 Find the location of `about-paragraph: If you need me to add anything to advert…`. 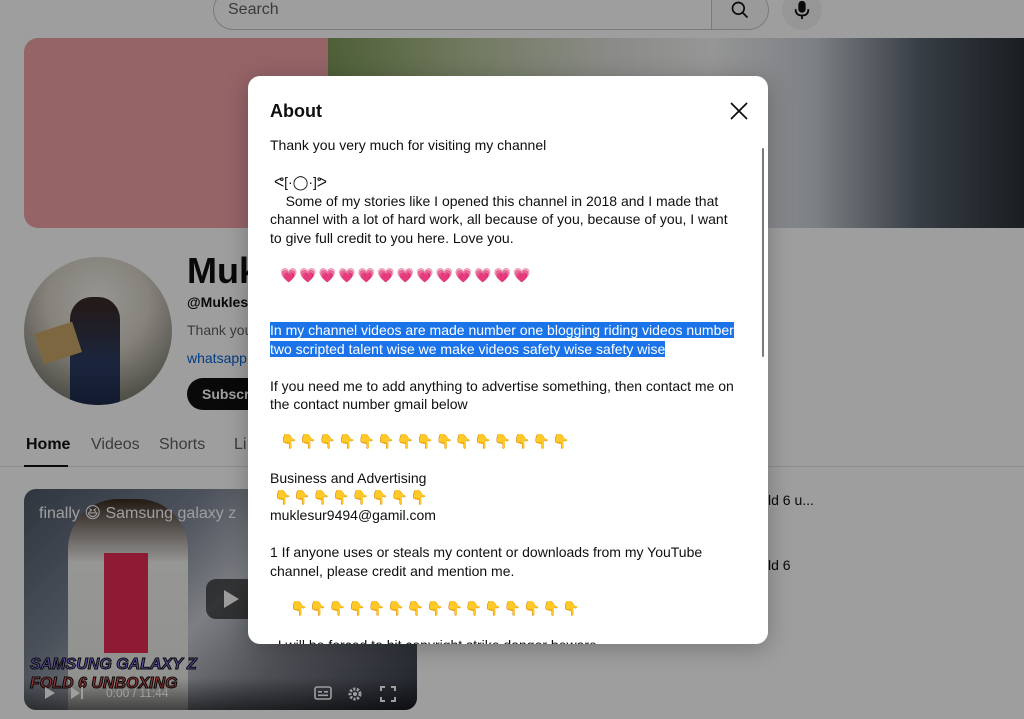

about-paragraph: If you need me to add anything to advert… is located at coordinates (502, 395).